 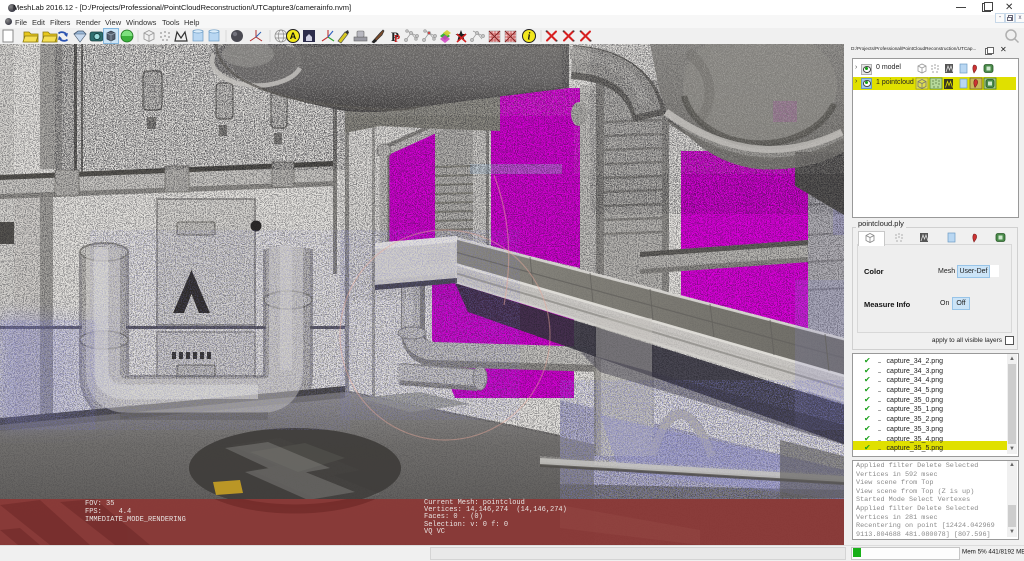 I want to click on svg-text: P, so click(x=397, y=39).